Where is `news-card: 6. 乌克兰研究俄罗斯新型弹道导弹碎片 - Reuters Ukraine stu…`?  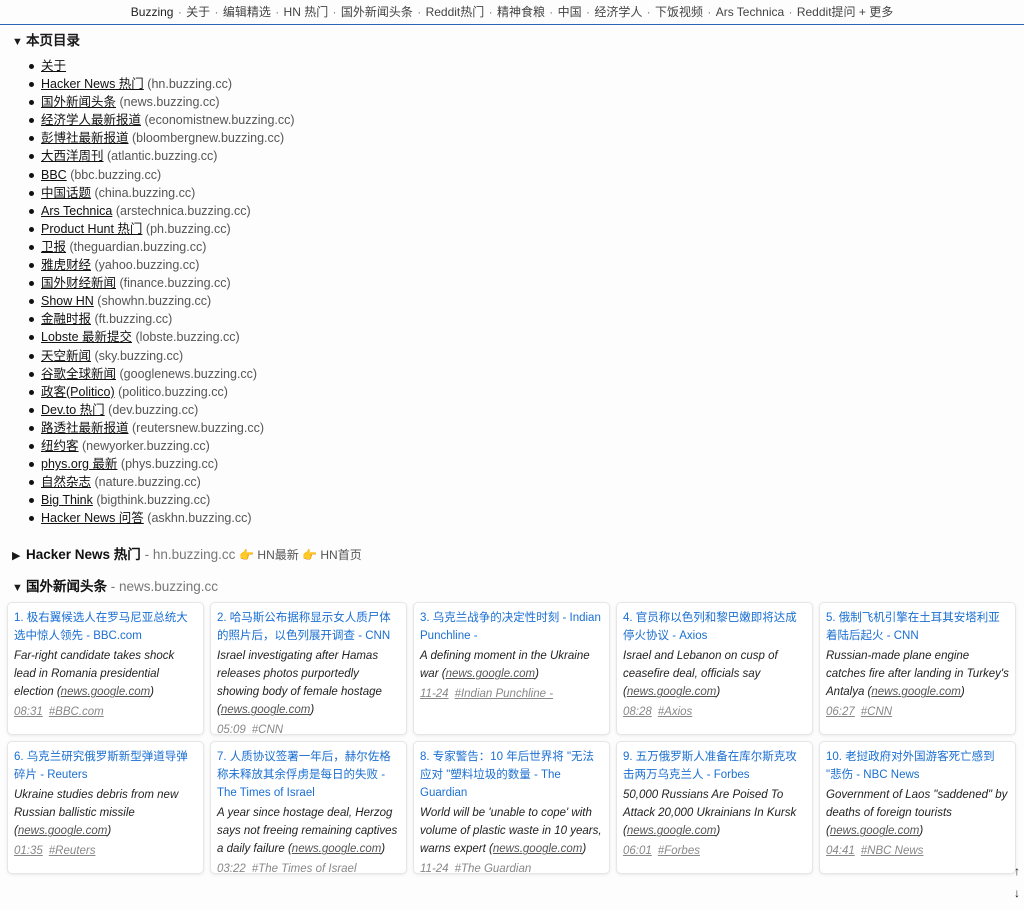
news-card: 6. 乌克兰研究俄罗斯新型弹道导弹碎片 - Reuters Ukraine stu… is located at coordinates (105, 808).